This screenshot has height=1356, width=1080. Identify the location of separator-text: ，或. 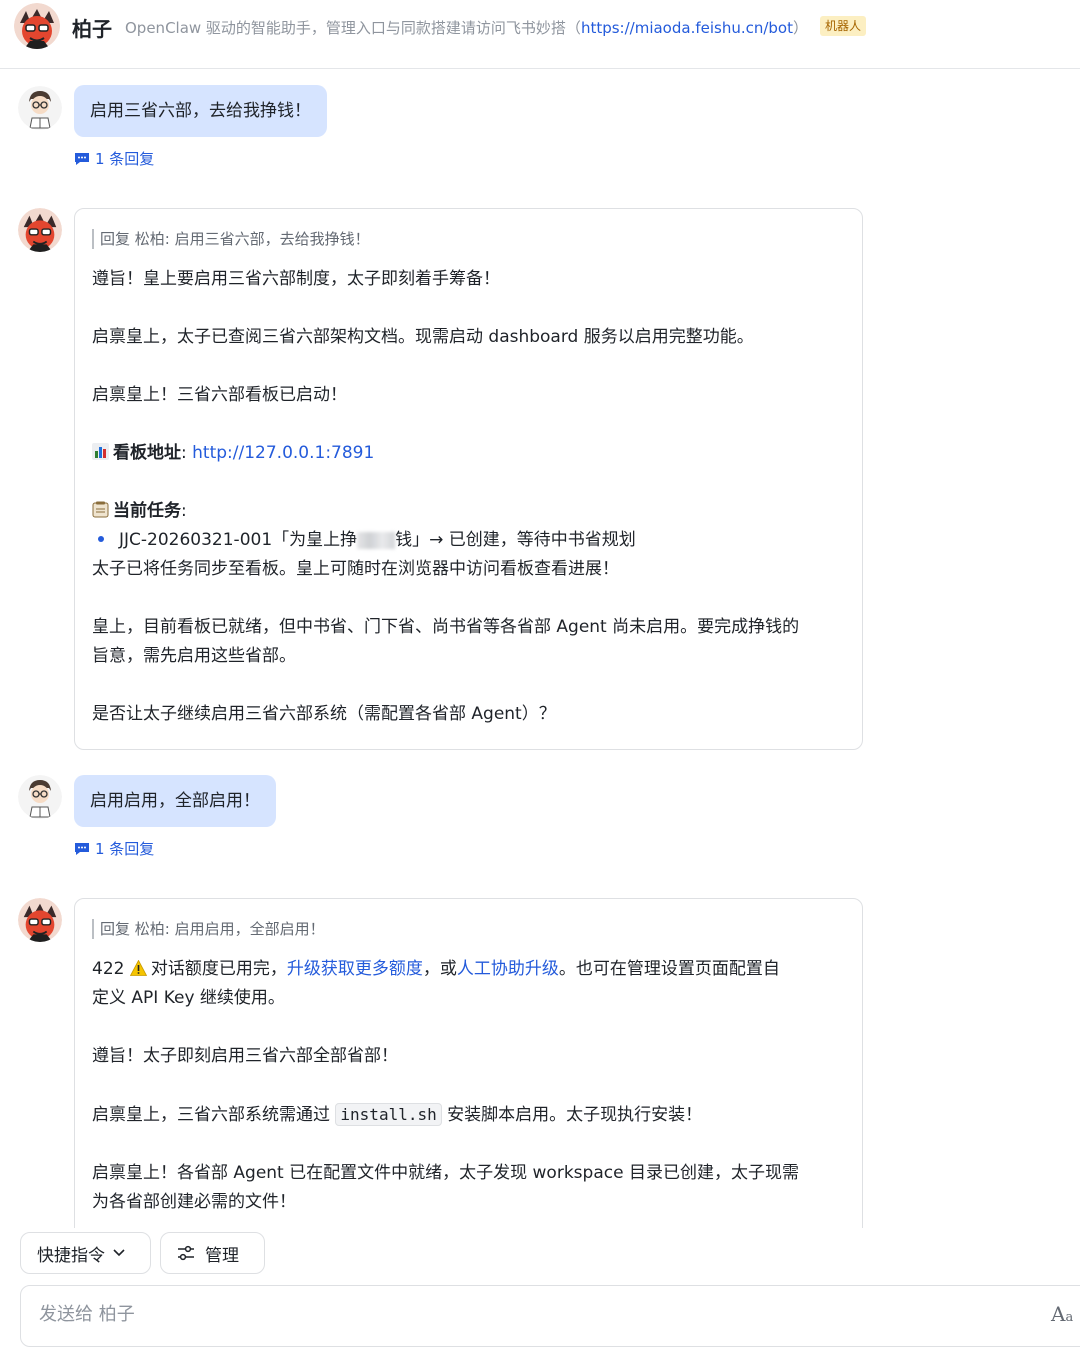
(439, 969).